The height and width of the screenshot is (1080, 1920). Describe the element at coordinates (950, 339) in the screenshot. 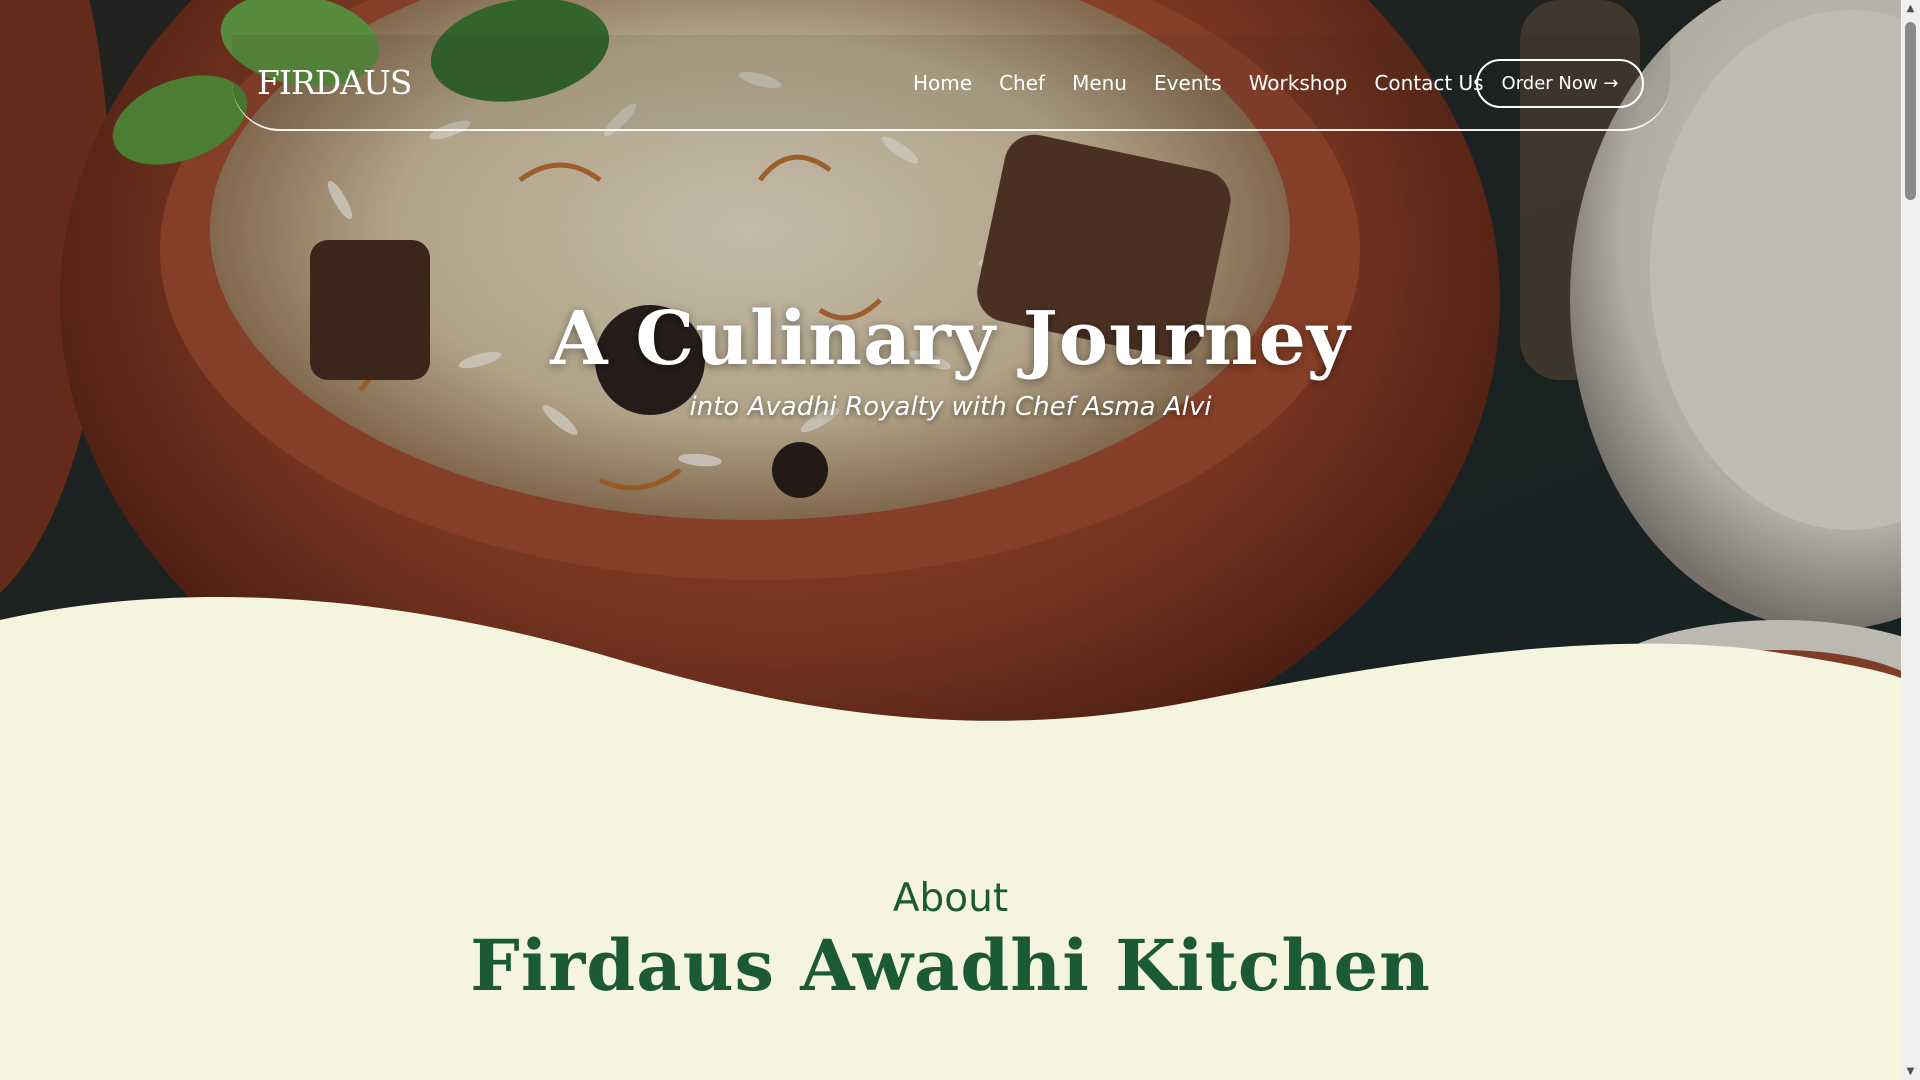

I see `hero-title: A Culinary Journey` at that location.